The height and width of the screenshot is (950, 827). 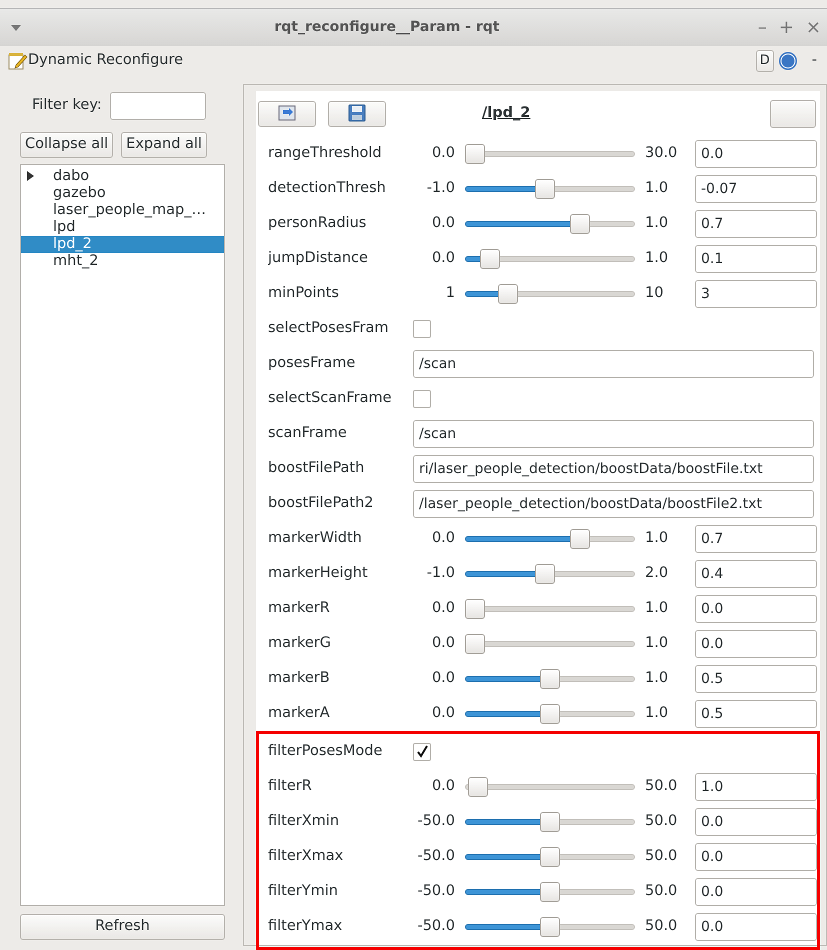 What do you see at coordinates (122, 176) in the screenshot?
I see `tree-item: dabo` at bounding box center [122, 176].